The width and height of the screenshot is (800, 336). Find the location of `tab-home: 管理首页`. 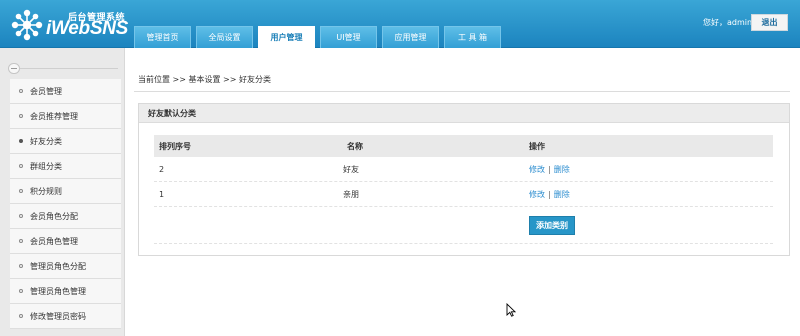

tab-home: 管理首页 is located at coordinates (162, 37).